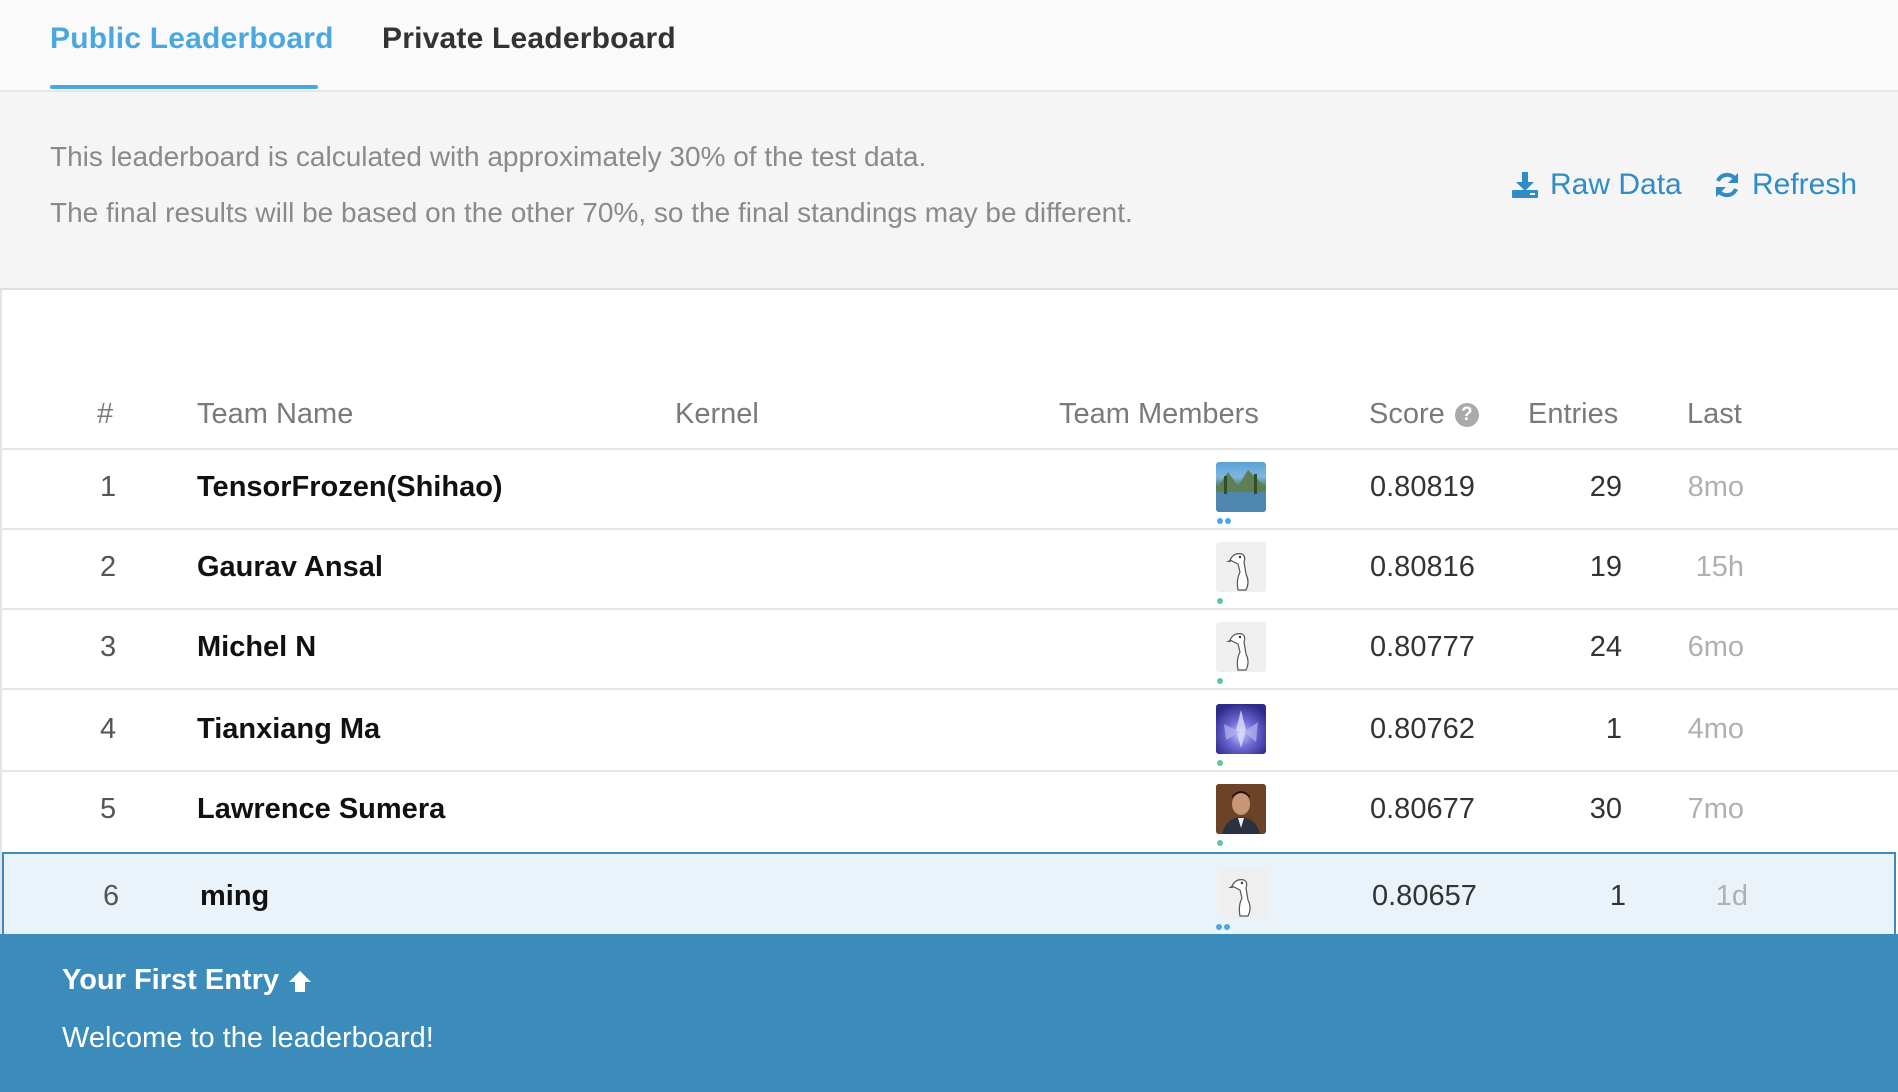  I want to click on banner-title: Your First Entry, so click(187, 980).